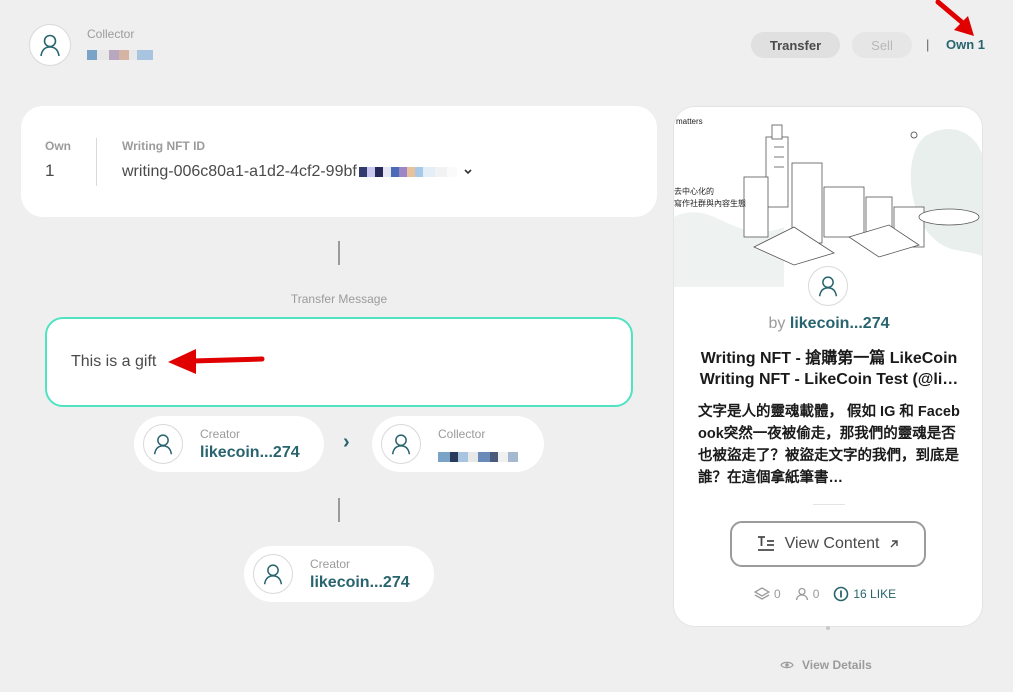 The image size is (1013, 692). Describe the element at coordinates (458, 444) in the screenshot. I see `to-collector-chip: Collector` at that location.